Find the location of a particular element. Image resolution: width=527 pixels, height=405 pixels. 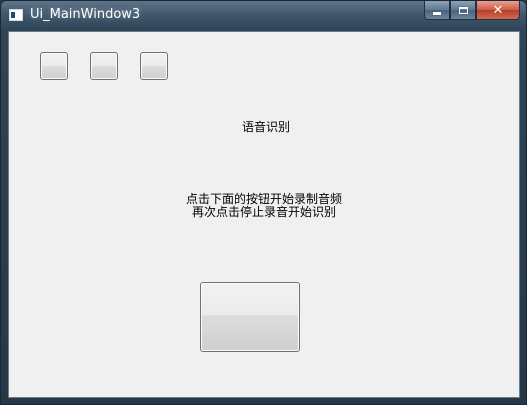

close-button: ✕ is located at coordinates (498, 10).